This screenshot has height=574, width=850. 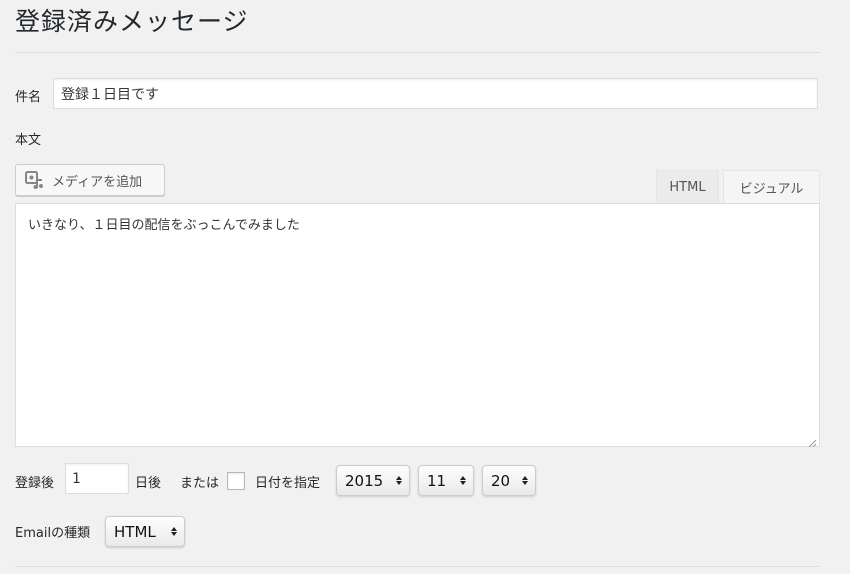 What do you see at coordinates (435, 93) in the screenshot?
I see `subject-input` at bounding box center [435, 93].